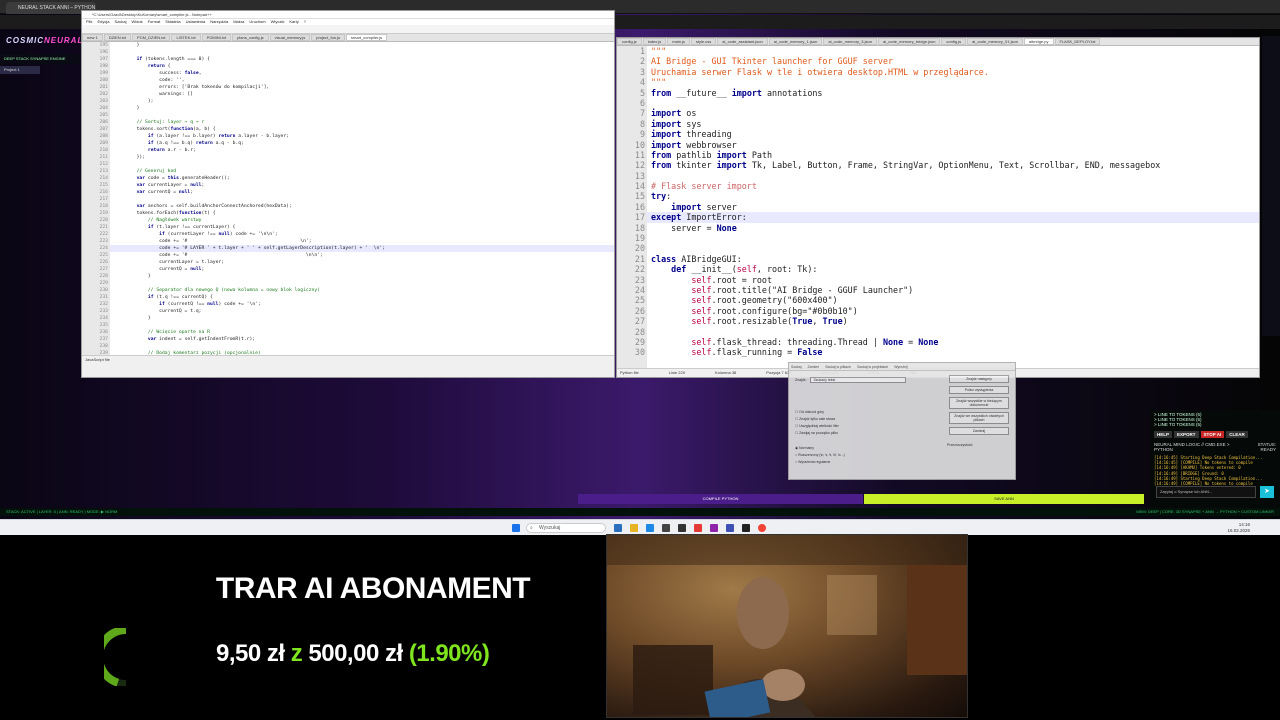  What do you see at coordinates (362, 101) in the screenshot?
I see `code-line: };` at bounding box center [362, 101].